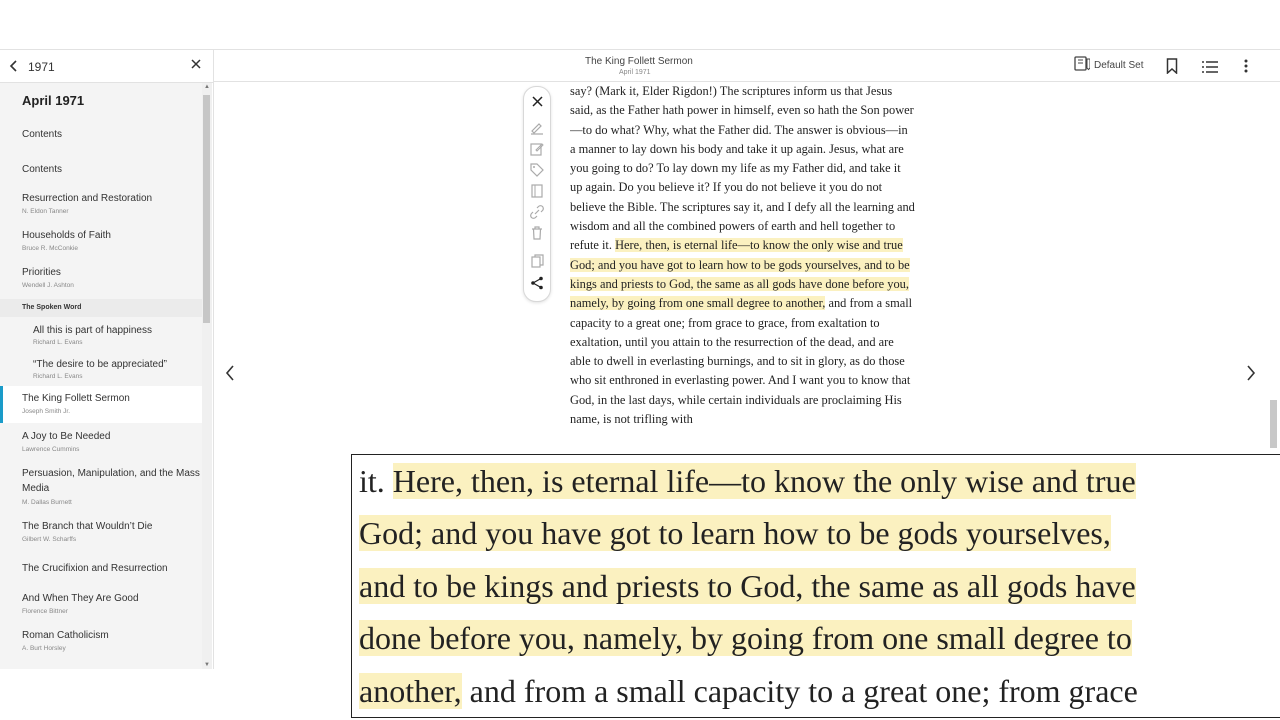 Image resolution: width=1280 pixels, height=720 pixels. I want to click on scroll-down-icon: ▼, so click(207, 665).